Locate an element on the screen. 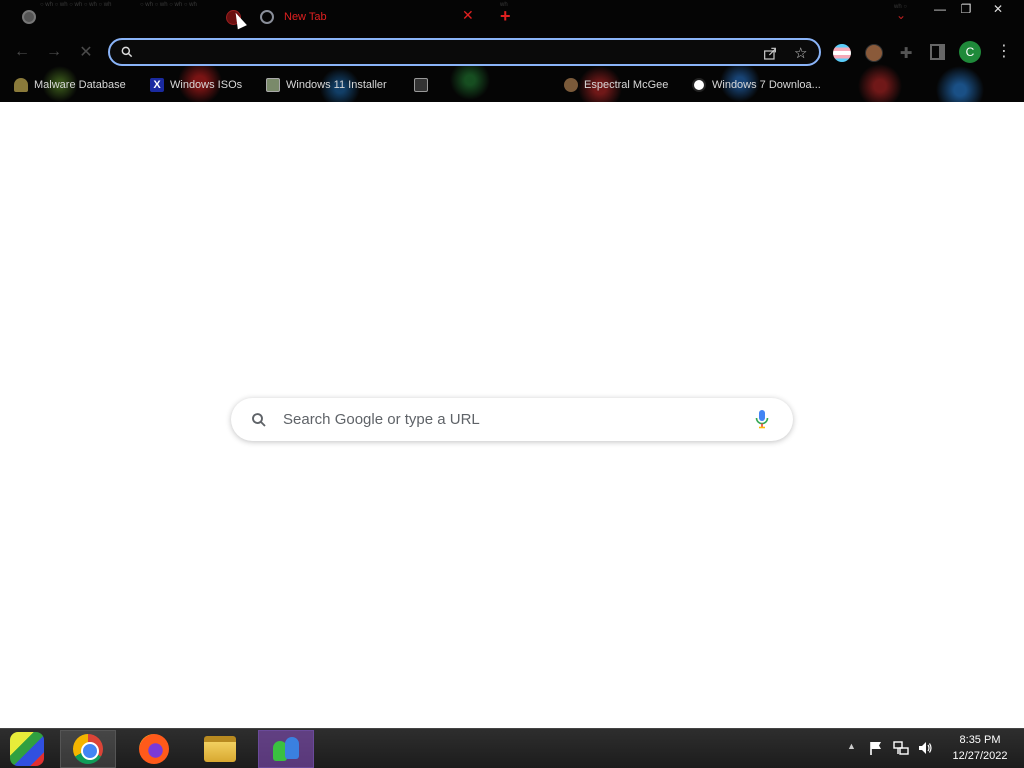 The image size is (1024, 768). search-input is located at coordinates (513, 419).